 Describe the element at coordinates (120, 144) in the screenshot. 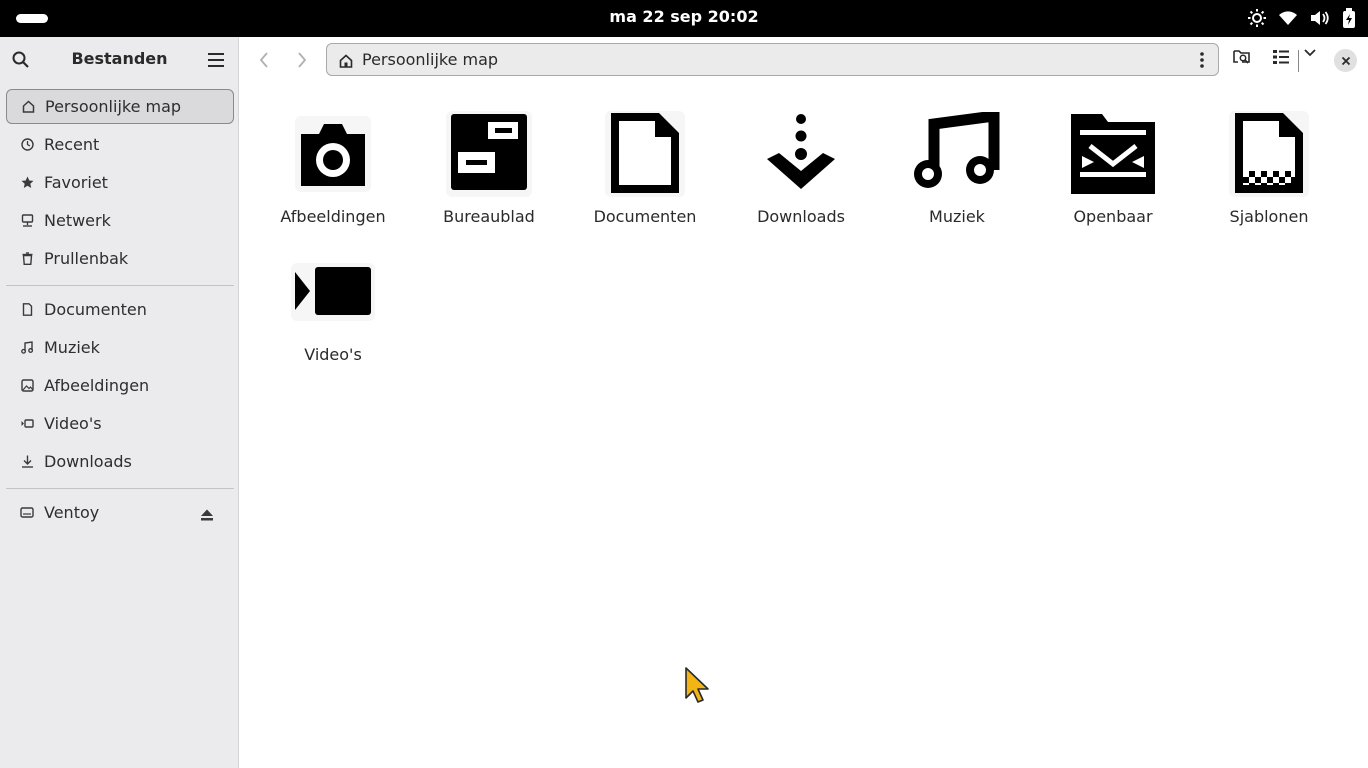

I see `sidebar-item-recent: Recent` at that location.